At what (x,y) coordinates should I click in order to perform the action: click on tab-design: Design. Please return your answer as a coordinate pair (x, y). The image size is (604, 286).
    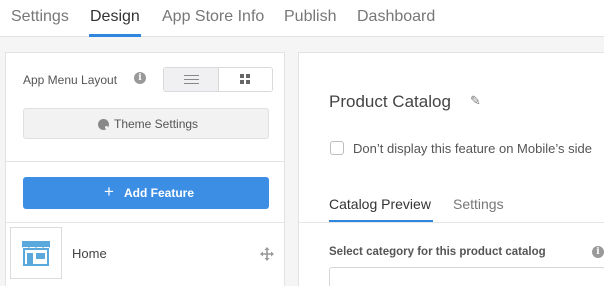
    Looking at the image, I should click on (115, 17).